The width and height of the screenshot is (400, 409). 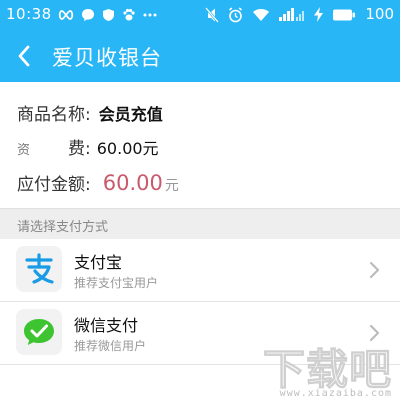 What do you see at coordinates (150, 15) in the screenshot?
I see `more-dots-icon` at bounding box center [150, 15].